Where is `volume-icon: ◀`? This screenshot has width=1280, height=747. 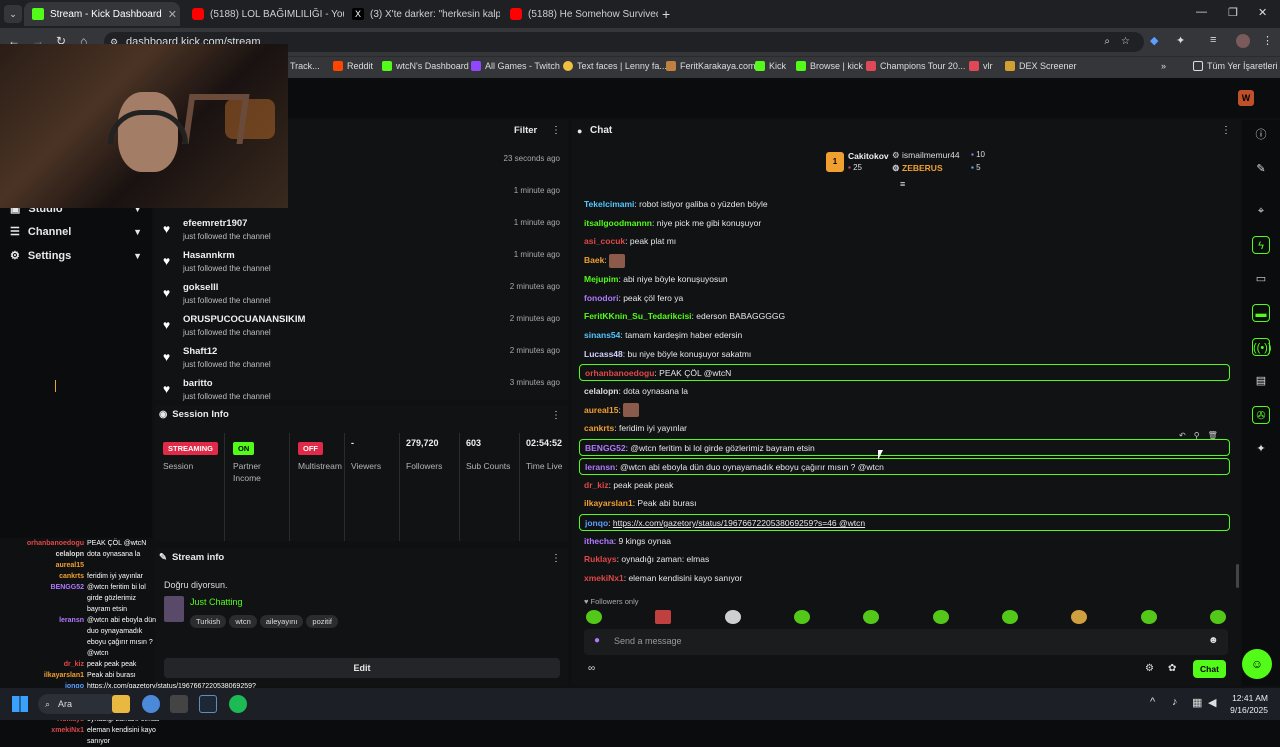
volume-icon: ◀ is located at coordinates (1212, 702).